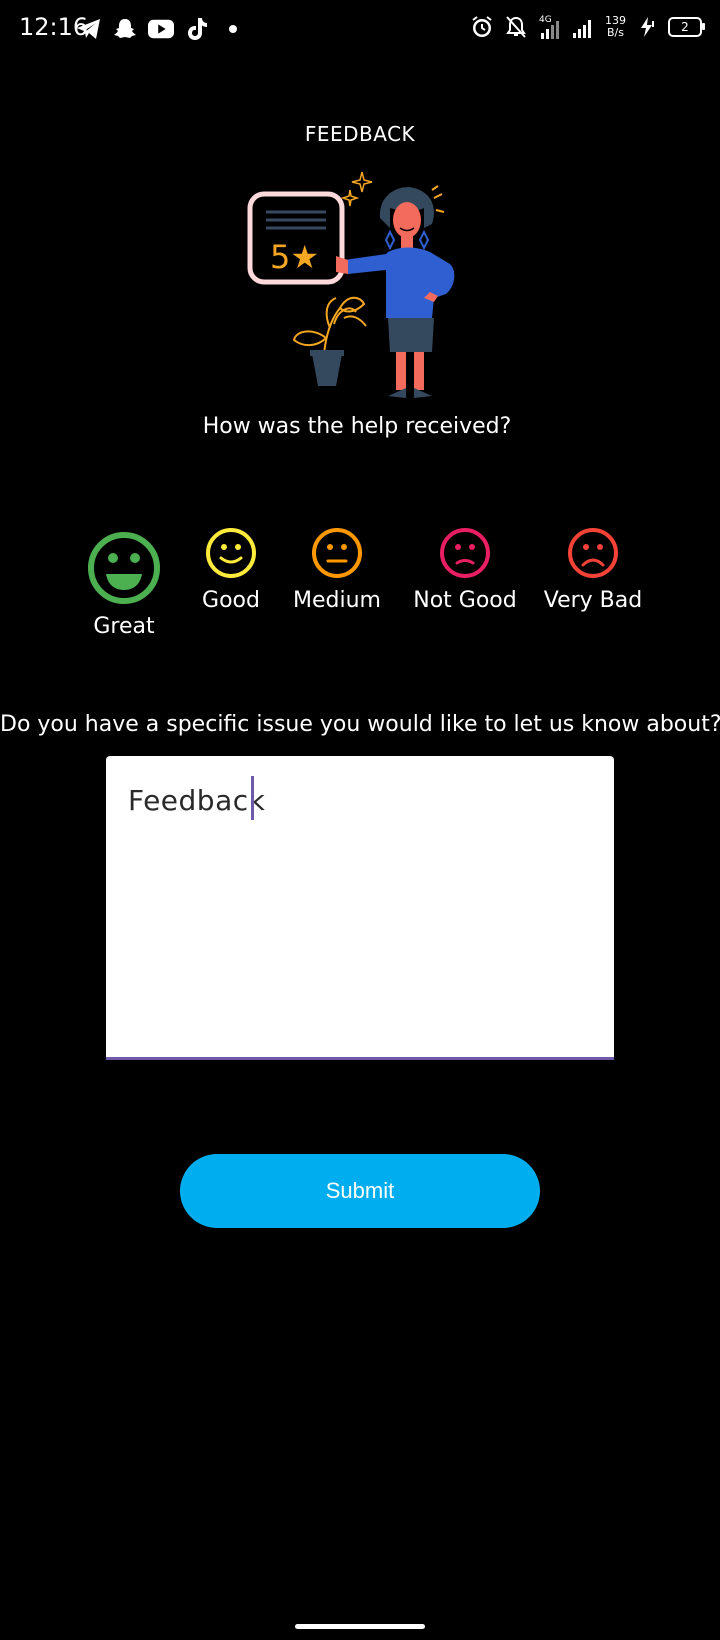 The height and width of the screenshot is (1640, 720). I want to click on rating-not-good: Not Good, so click(465, 569).